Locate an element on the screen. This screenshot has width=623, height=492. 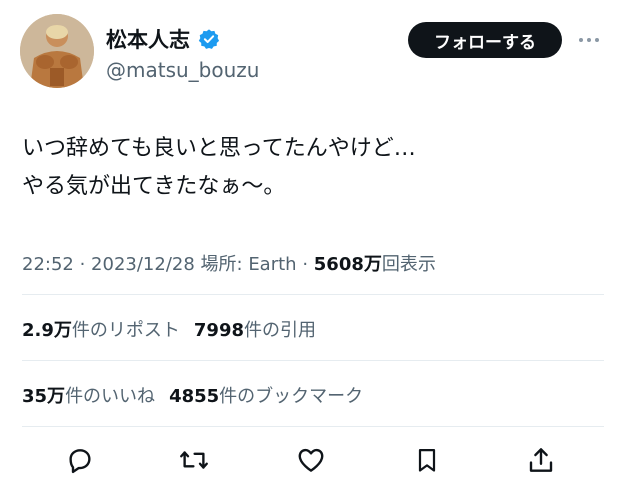
verified-badge-icon is located at coordinates (209, 39).